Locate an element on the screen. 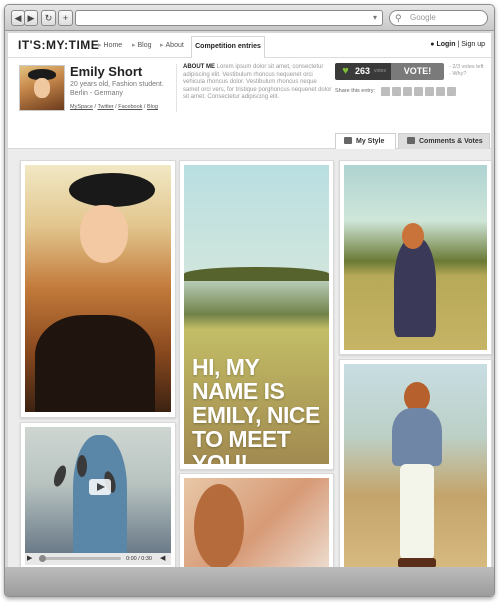 Image resolution: width=500 pixels, height=603 pixels. profile-links: MySpace / Twitter / Facebook / Blog is located at coordinates (114, 107).